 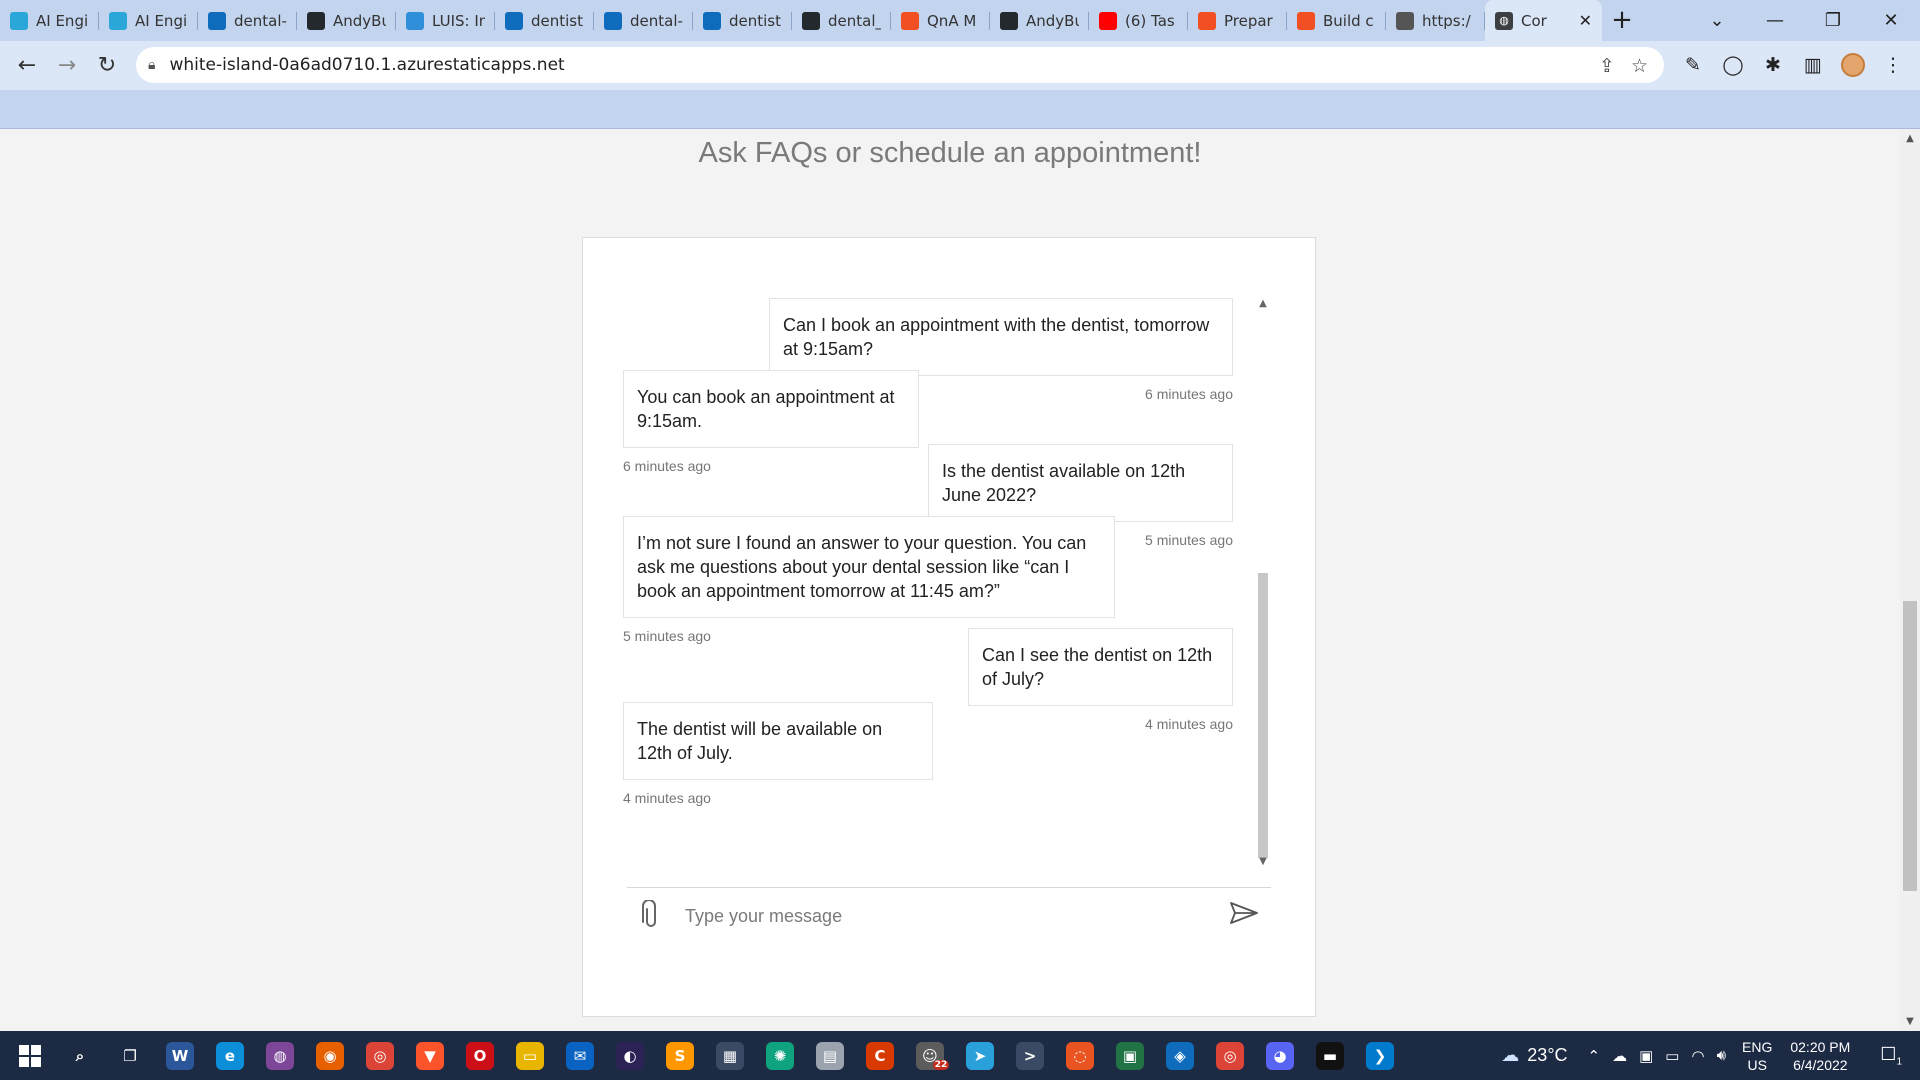 I want to click on sublime-icon: S, so click(x=680, y=1056).